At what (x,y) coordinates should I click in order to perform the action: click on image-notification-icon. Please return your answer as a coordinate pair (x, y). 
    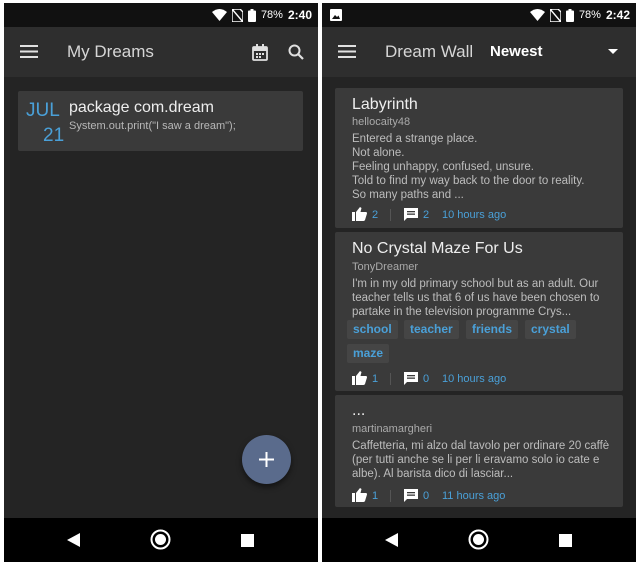
    Looking at the image, I should click on (336, 15).